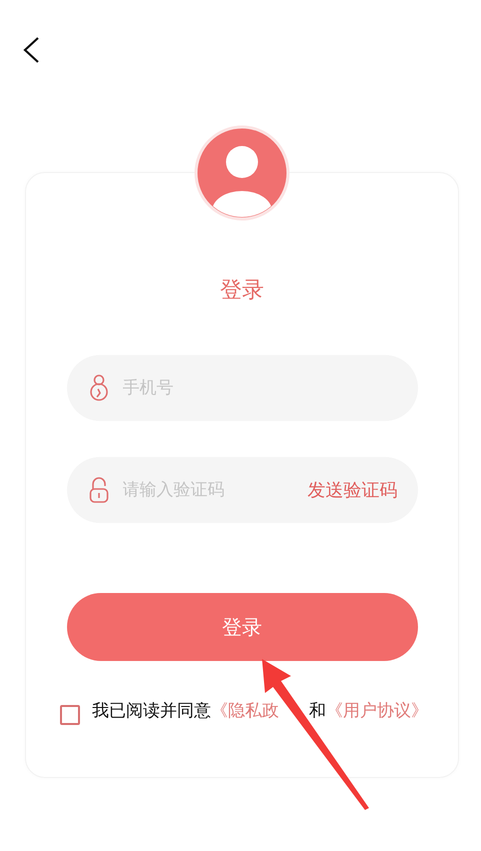  What do you see at coordinates (98, 388) in the screenshot?
I see `person-icon` at bounding box center [98, 388].